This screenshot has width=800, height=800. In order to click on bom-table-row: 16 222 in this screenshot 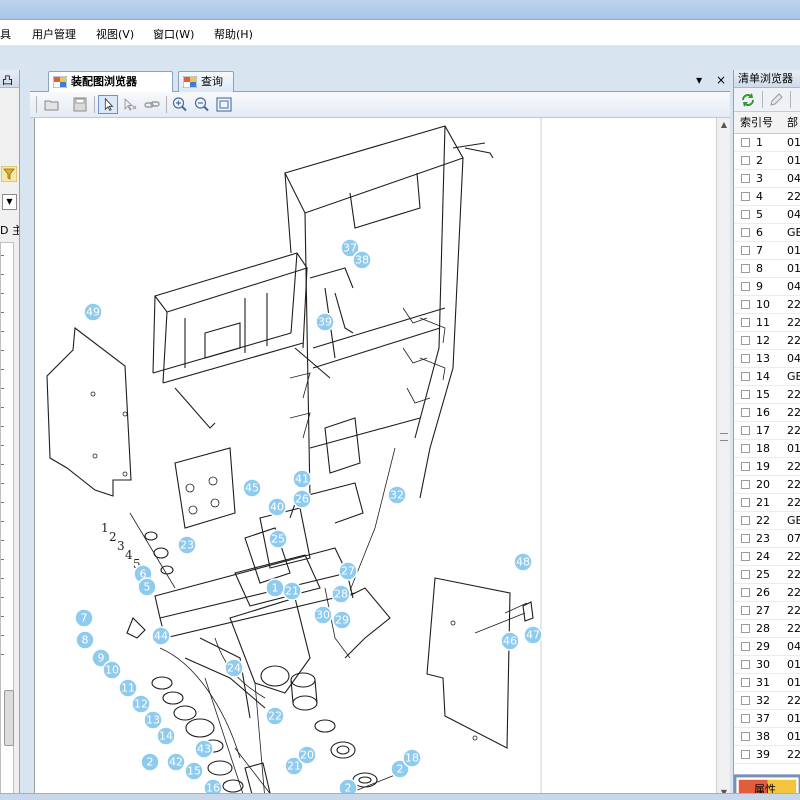, I will do `click(767, 413)`.